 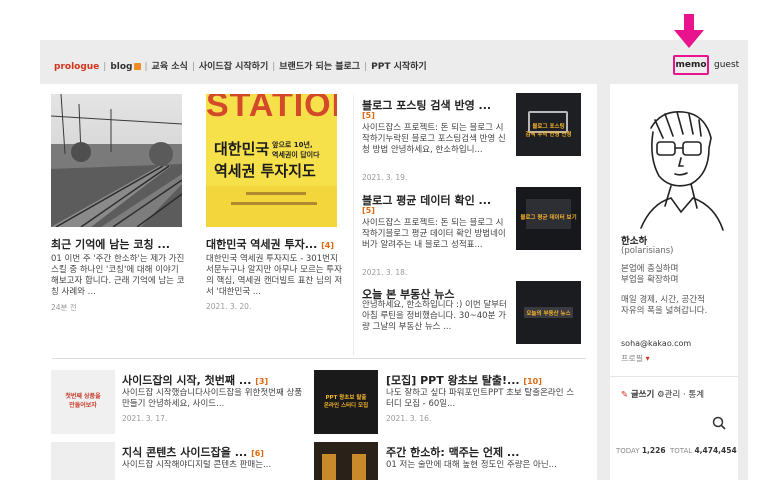 What do you see at coordinates (145, 418) in the screenshot?
I see `list-post-date-1: 2021. 3. 17.` at bounding box center [145, 418].